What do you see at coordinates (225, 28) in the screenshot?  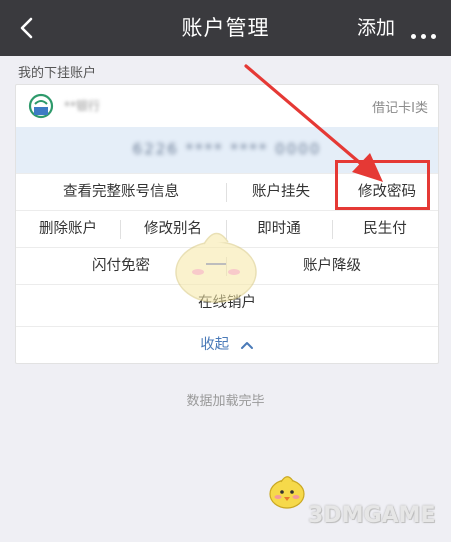 I see `top-bar: 账户管理 添加` at bounding box center [225, 28].